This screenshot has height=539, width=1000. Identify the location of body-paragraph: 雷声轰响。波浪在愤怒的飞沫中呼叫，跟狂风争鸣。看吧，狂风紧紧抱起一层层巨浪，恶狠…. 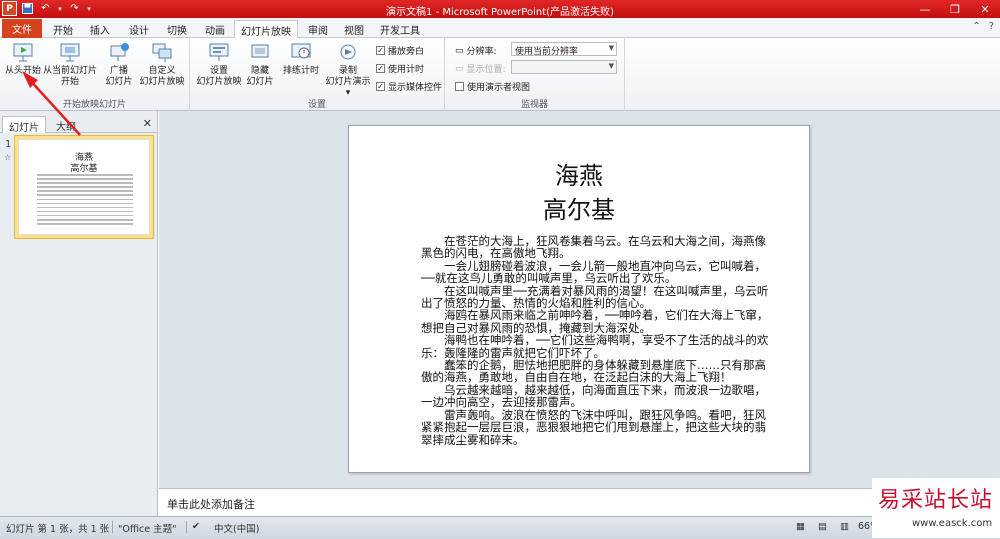
(593, 427).